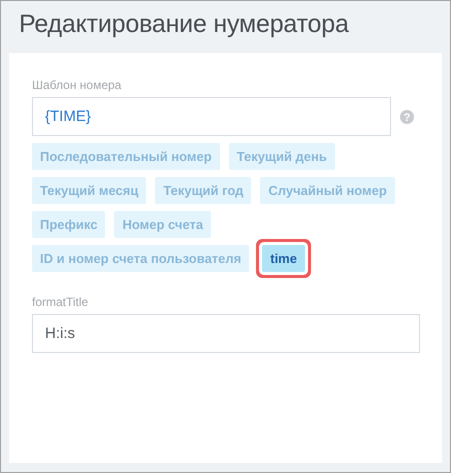  I want to click on placeholder-tag: Текущий год, so click(203, 190).